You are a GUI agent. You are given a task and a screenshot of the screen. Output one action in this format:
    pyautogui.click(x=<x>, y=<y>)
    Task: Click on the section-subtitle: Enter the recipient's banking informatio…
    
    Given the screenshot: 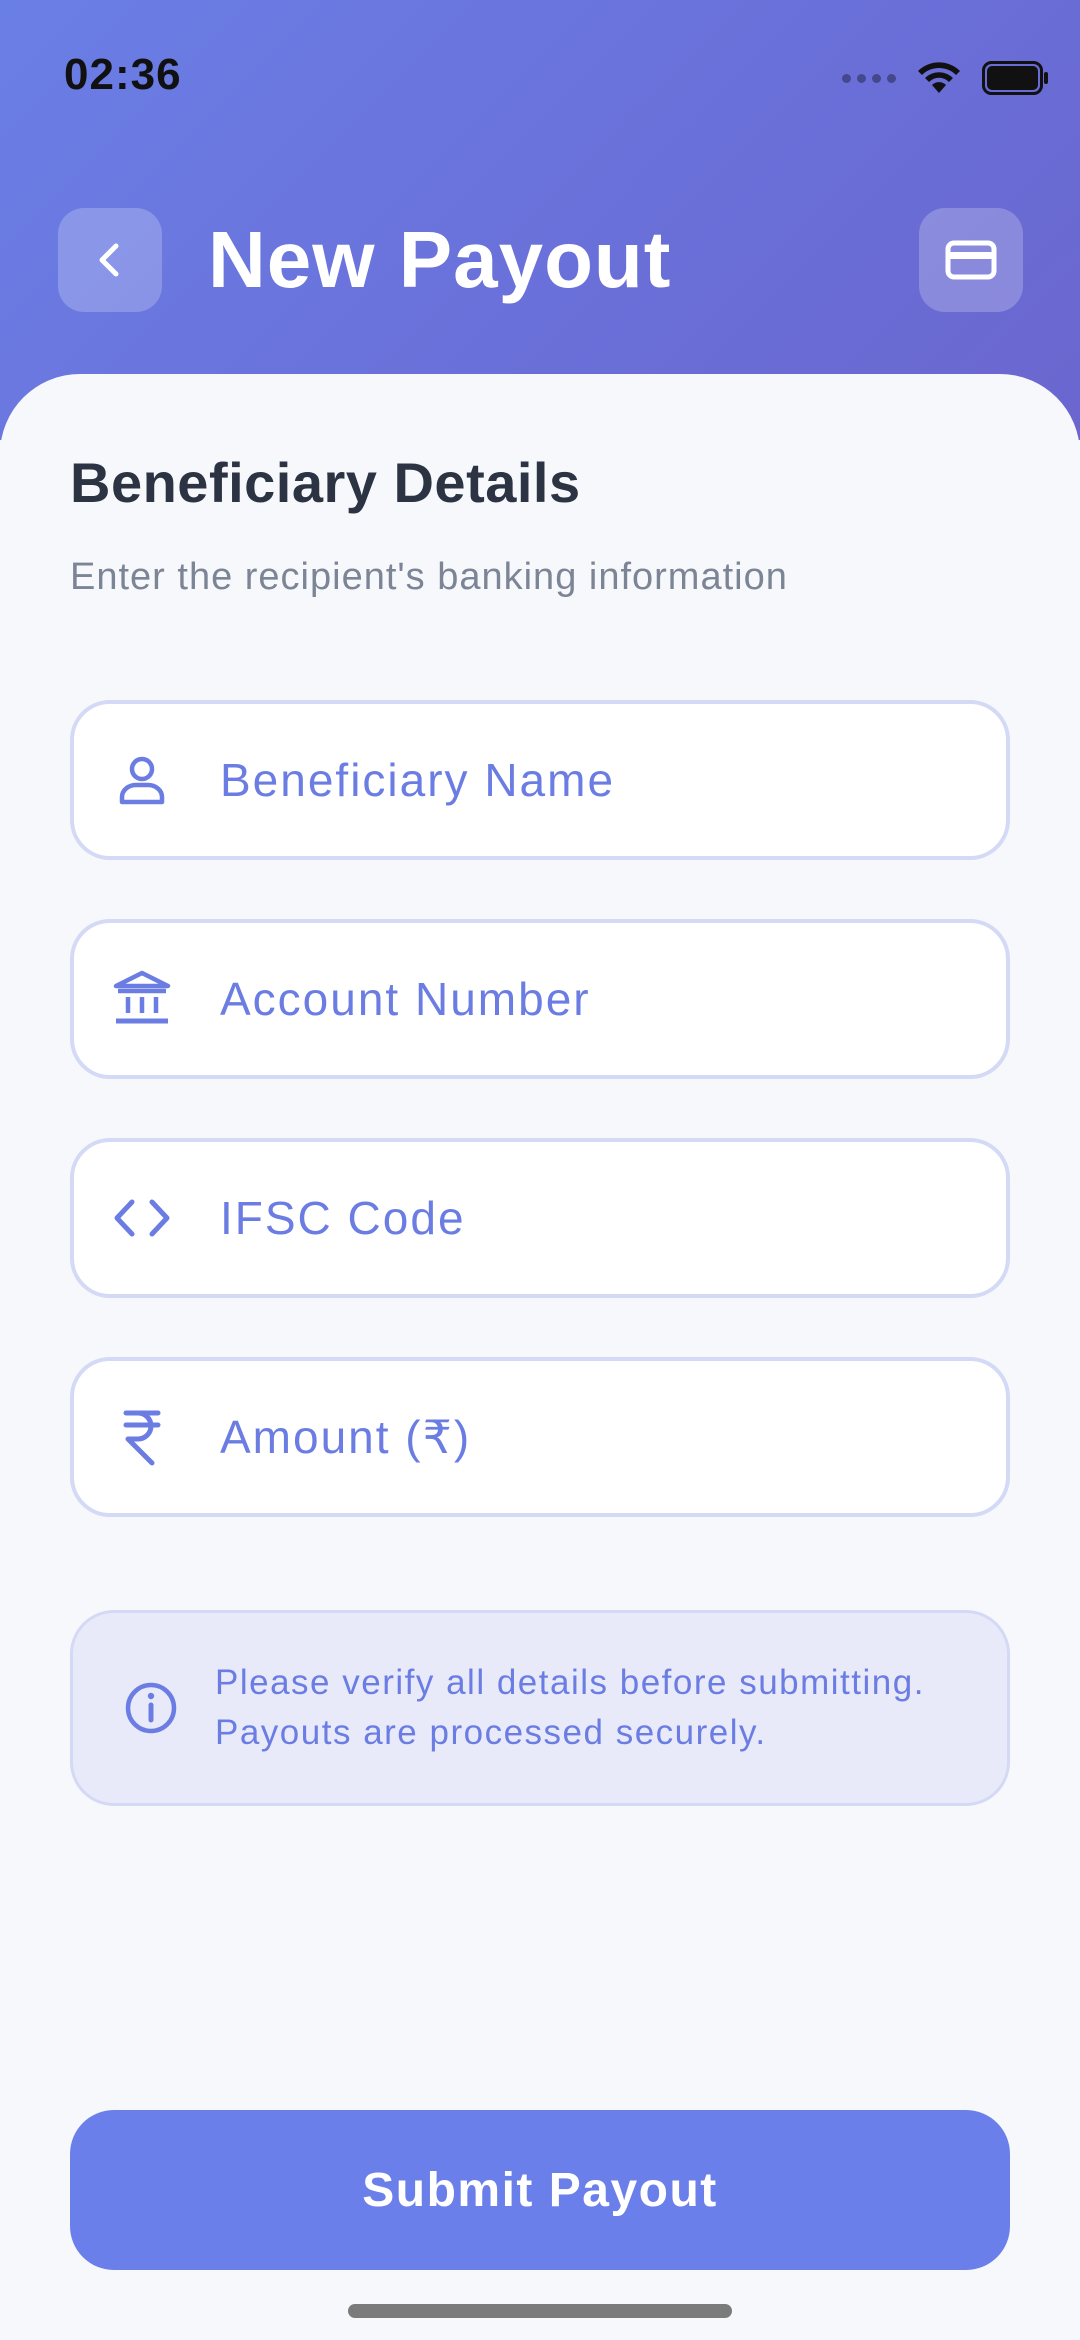 What is the action you would take?
    pyautogui.click(x=429, y=577)
    